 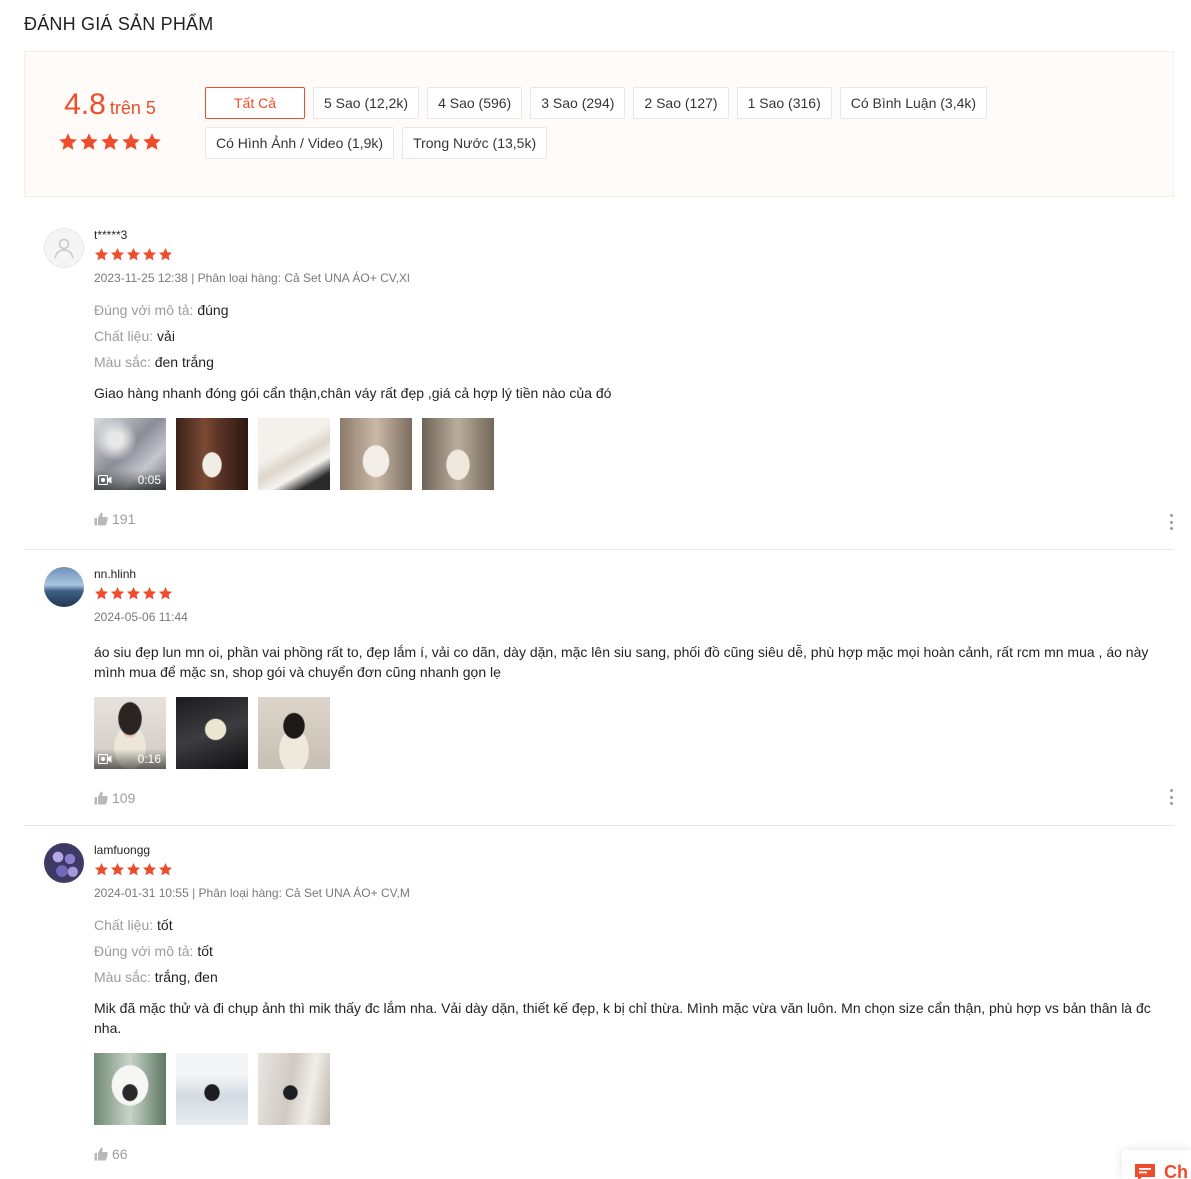 What do you see at coordinates (184, 362) in the screenshot?
I see `attribute-value: đen trắng` at bounding box center [184, 362].